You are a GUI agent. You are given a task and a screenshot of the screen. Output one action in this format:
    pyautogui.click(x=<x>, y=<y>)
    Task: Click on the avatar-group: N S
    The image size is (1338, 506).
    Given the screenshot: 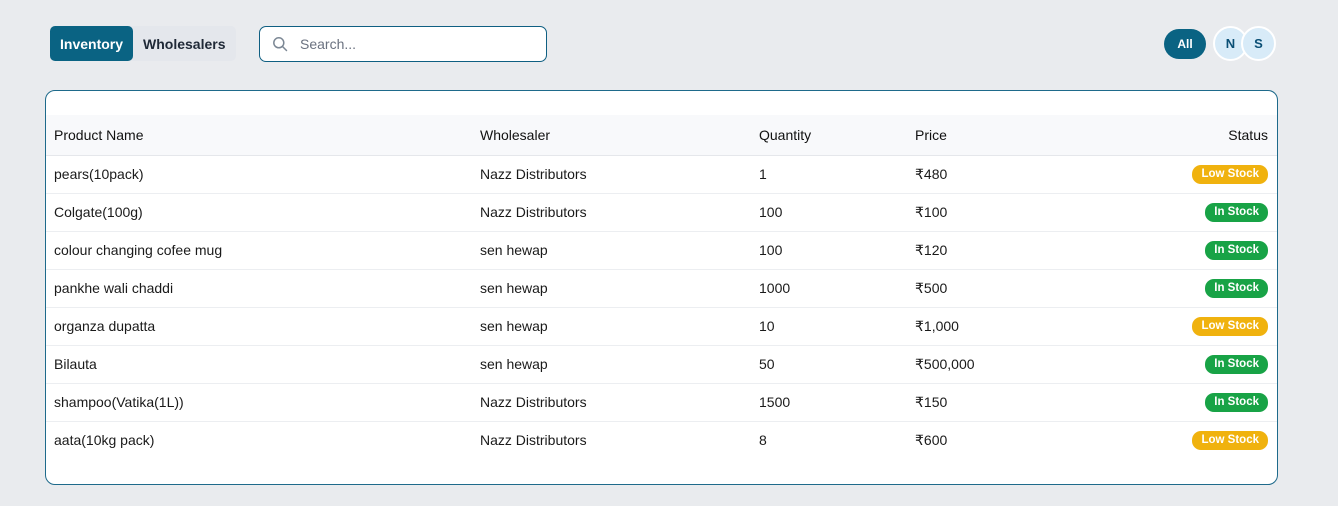 What is the action you would take?
    pyautogui.click(x=1246, y=44)
    